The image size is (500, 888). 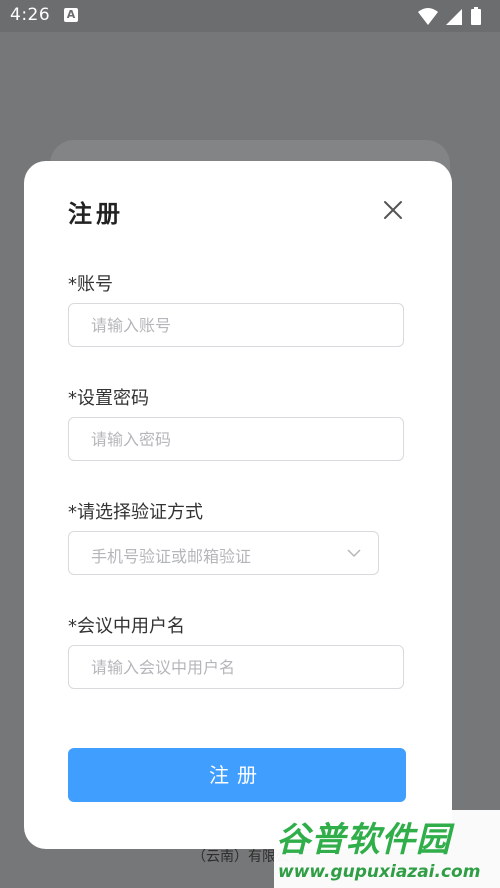 What do you see at coordinates (96, 214) in the screenshot?
I see `modal-title: 注册` at bounding box center [96, 214].